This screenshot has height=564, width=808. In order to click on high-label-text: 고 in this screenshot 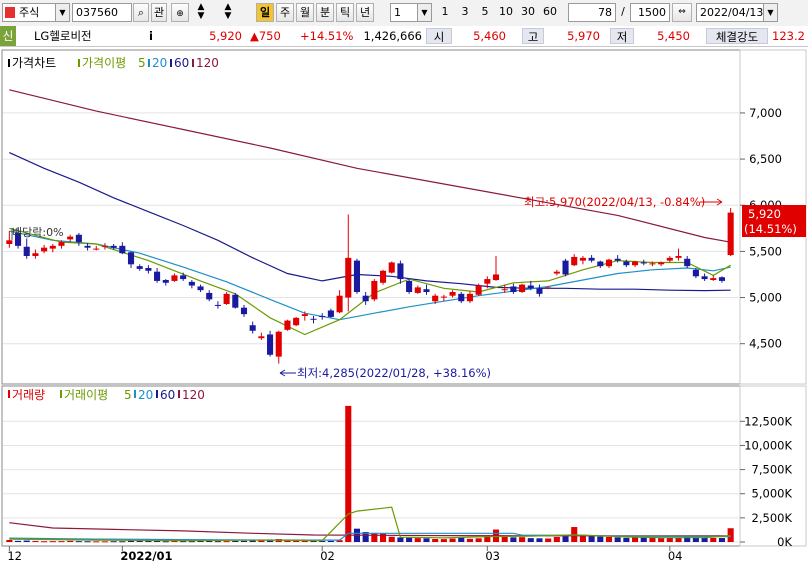, I will do `click(533, 37)`.